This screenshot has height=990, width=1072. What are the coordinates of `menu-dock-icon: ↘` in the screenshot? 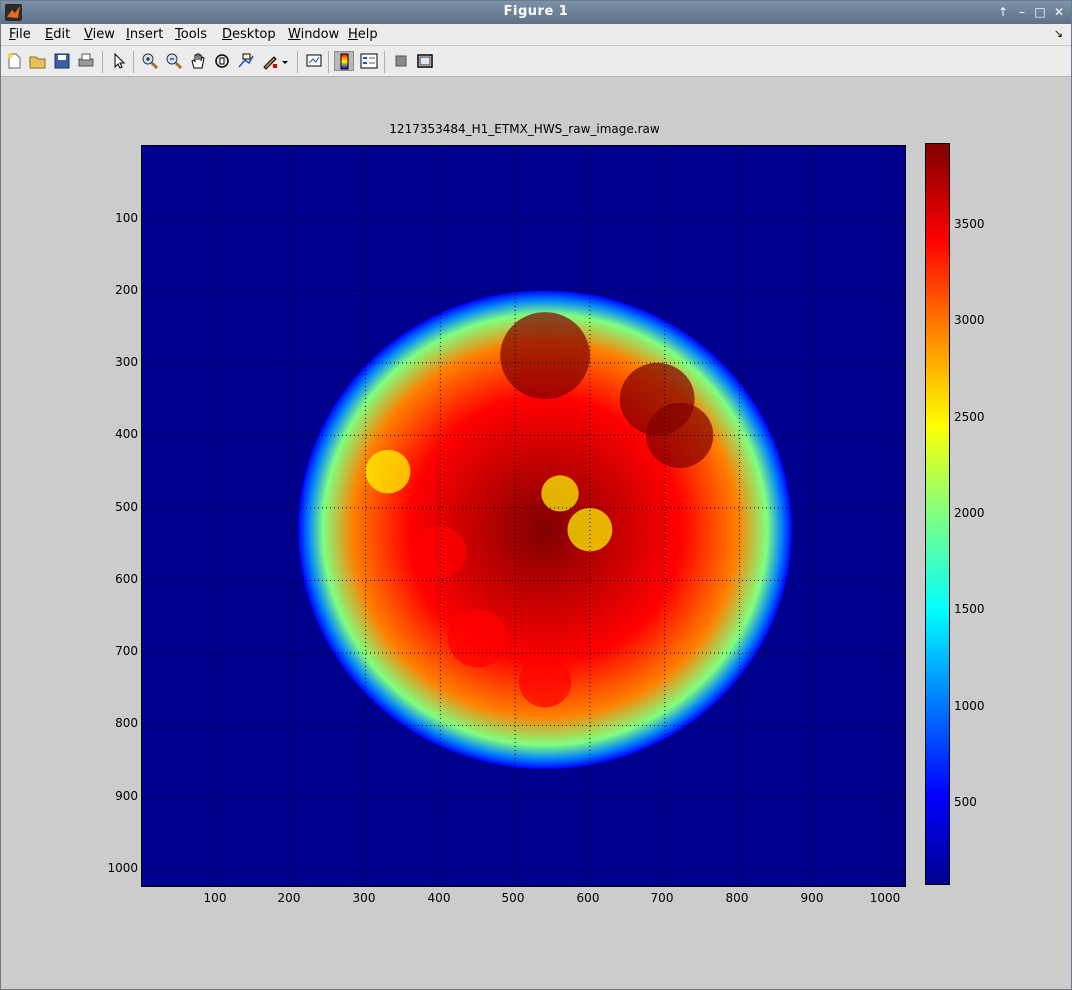 It's located at (1058, 33).